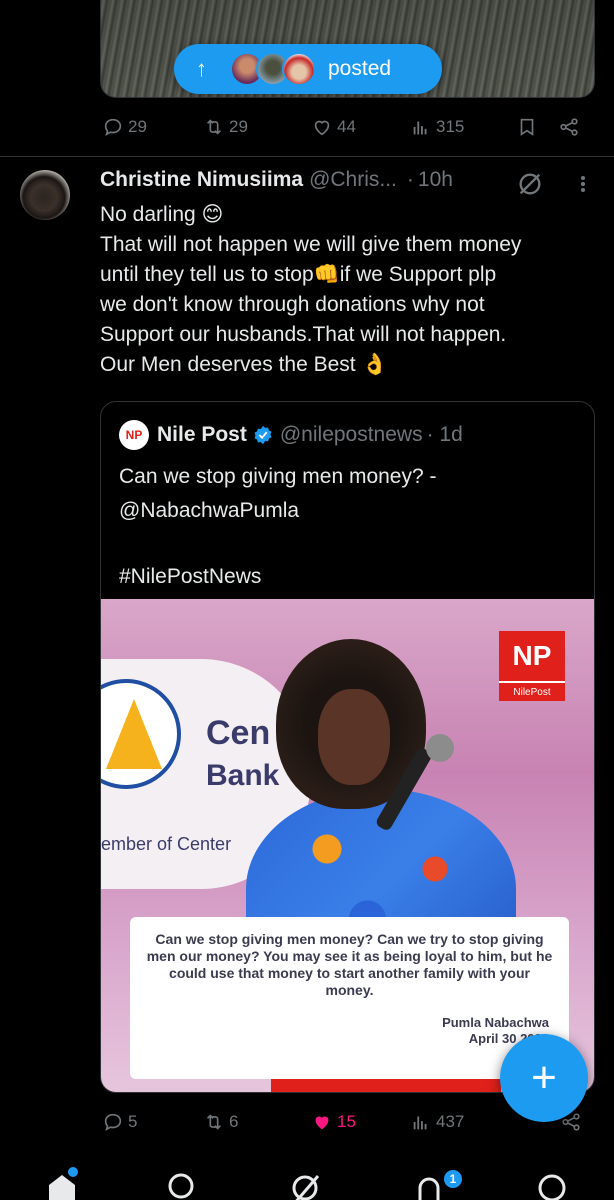 This screenshot has height=1200, width=614. What do you see at coordinates (444, 434) in the screenshot?
I see `quote-time: · 1d` at bounding box center [444, 434].